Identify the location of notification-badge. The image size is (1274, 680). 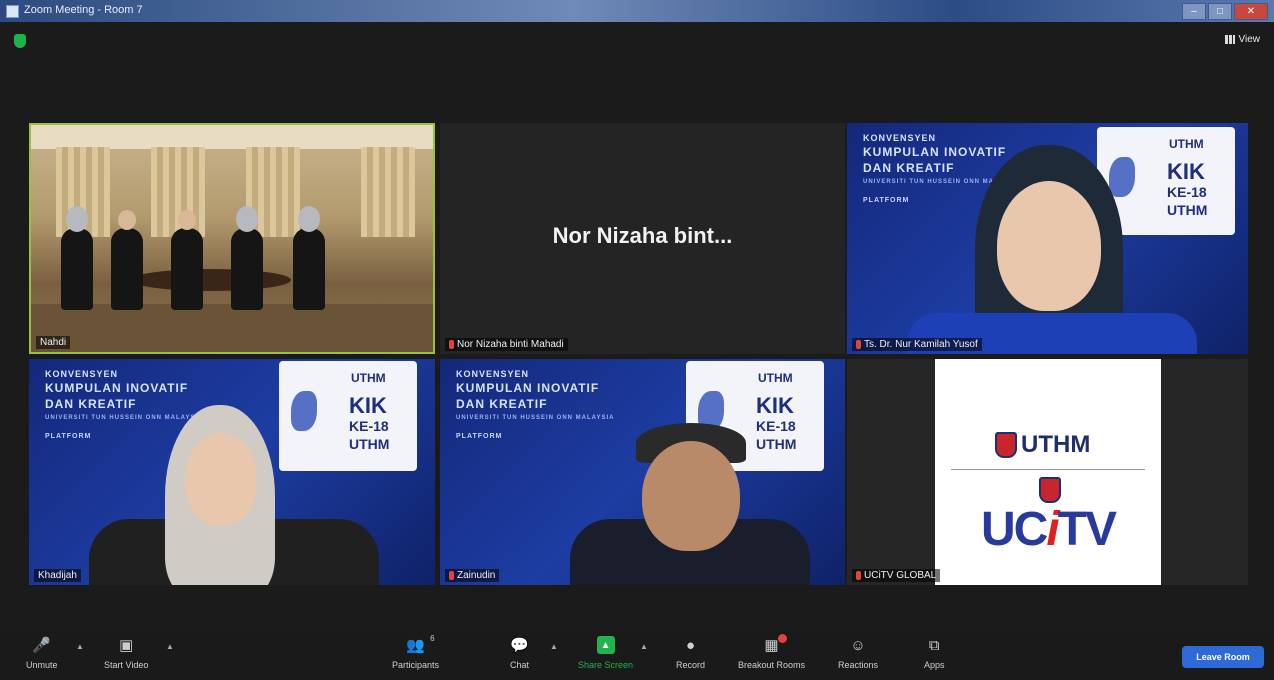
(782, 638).